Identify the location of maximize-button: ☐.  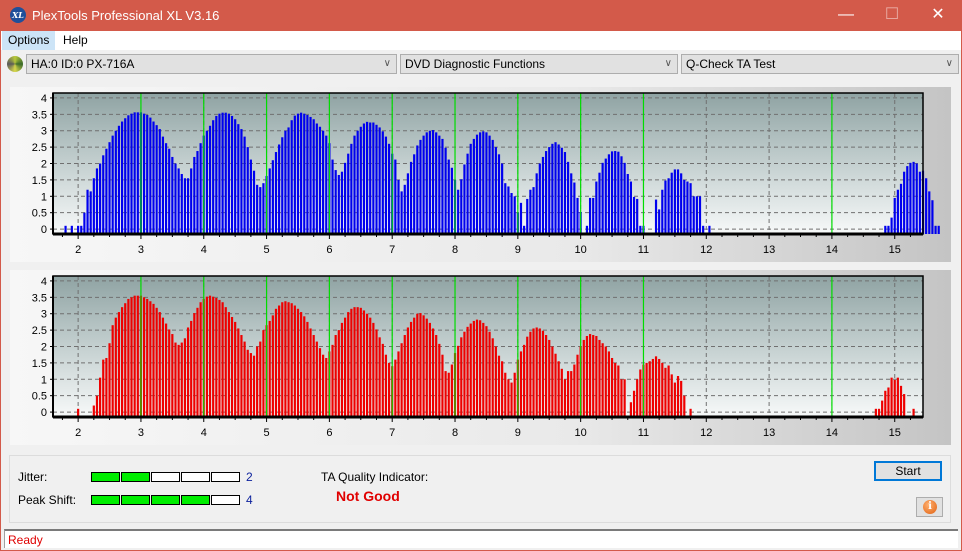
(892, 15).